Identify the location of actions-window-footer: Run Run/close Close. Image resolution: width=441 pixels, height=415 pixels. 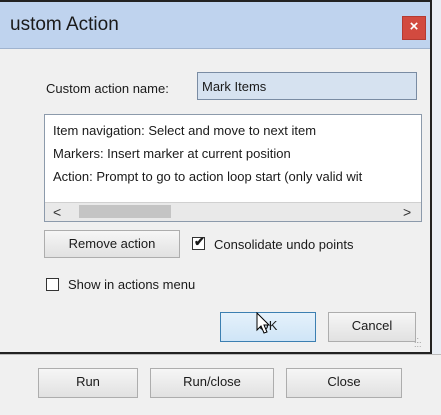
(220, 384).